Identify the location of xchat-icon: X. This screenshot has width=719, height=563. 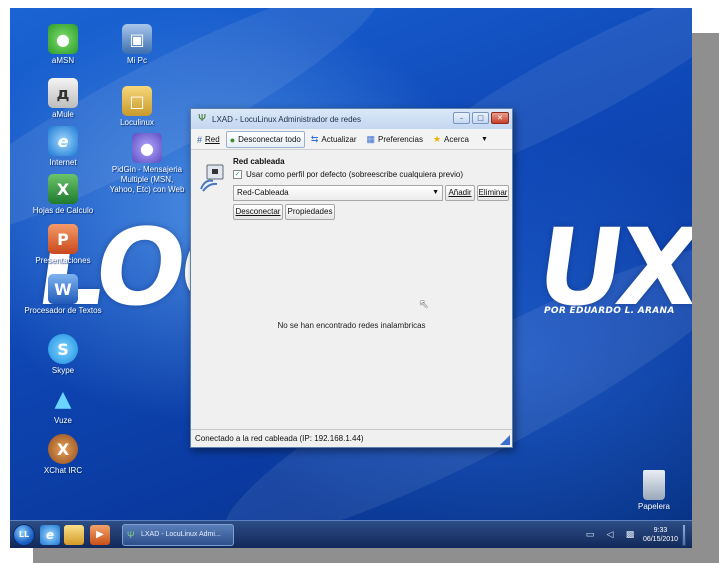
(63, 449).